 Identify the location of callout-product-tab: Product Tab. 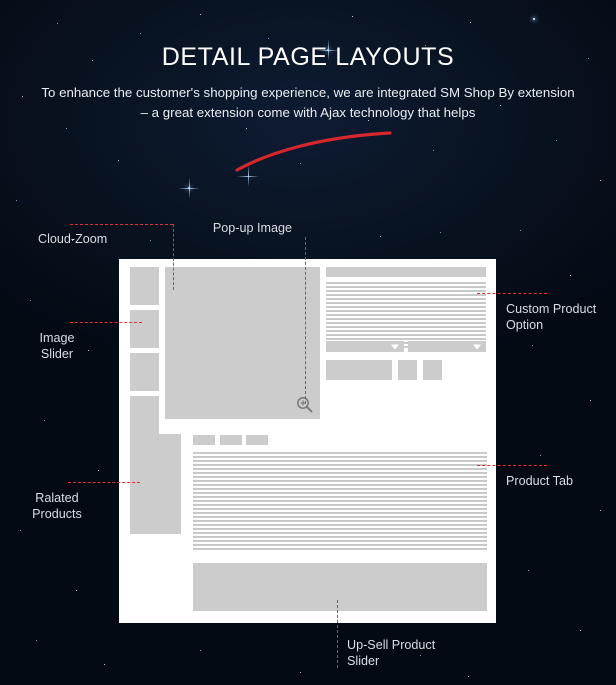
(561, 482).